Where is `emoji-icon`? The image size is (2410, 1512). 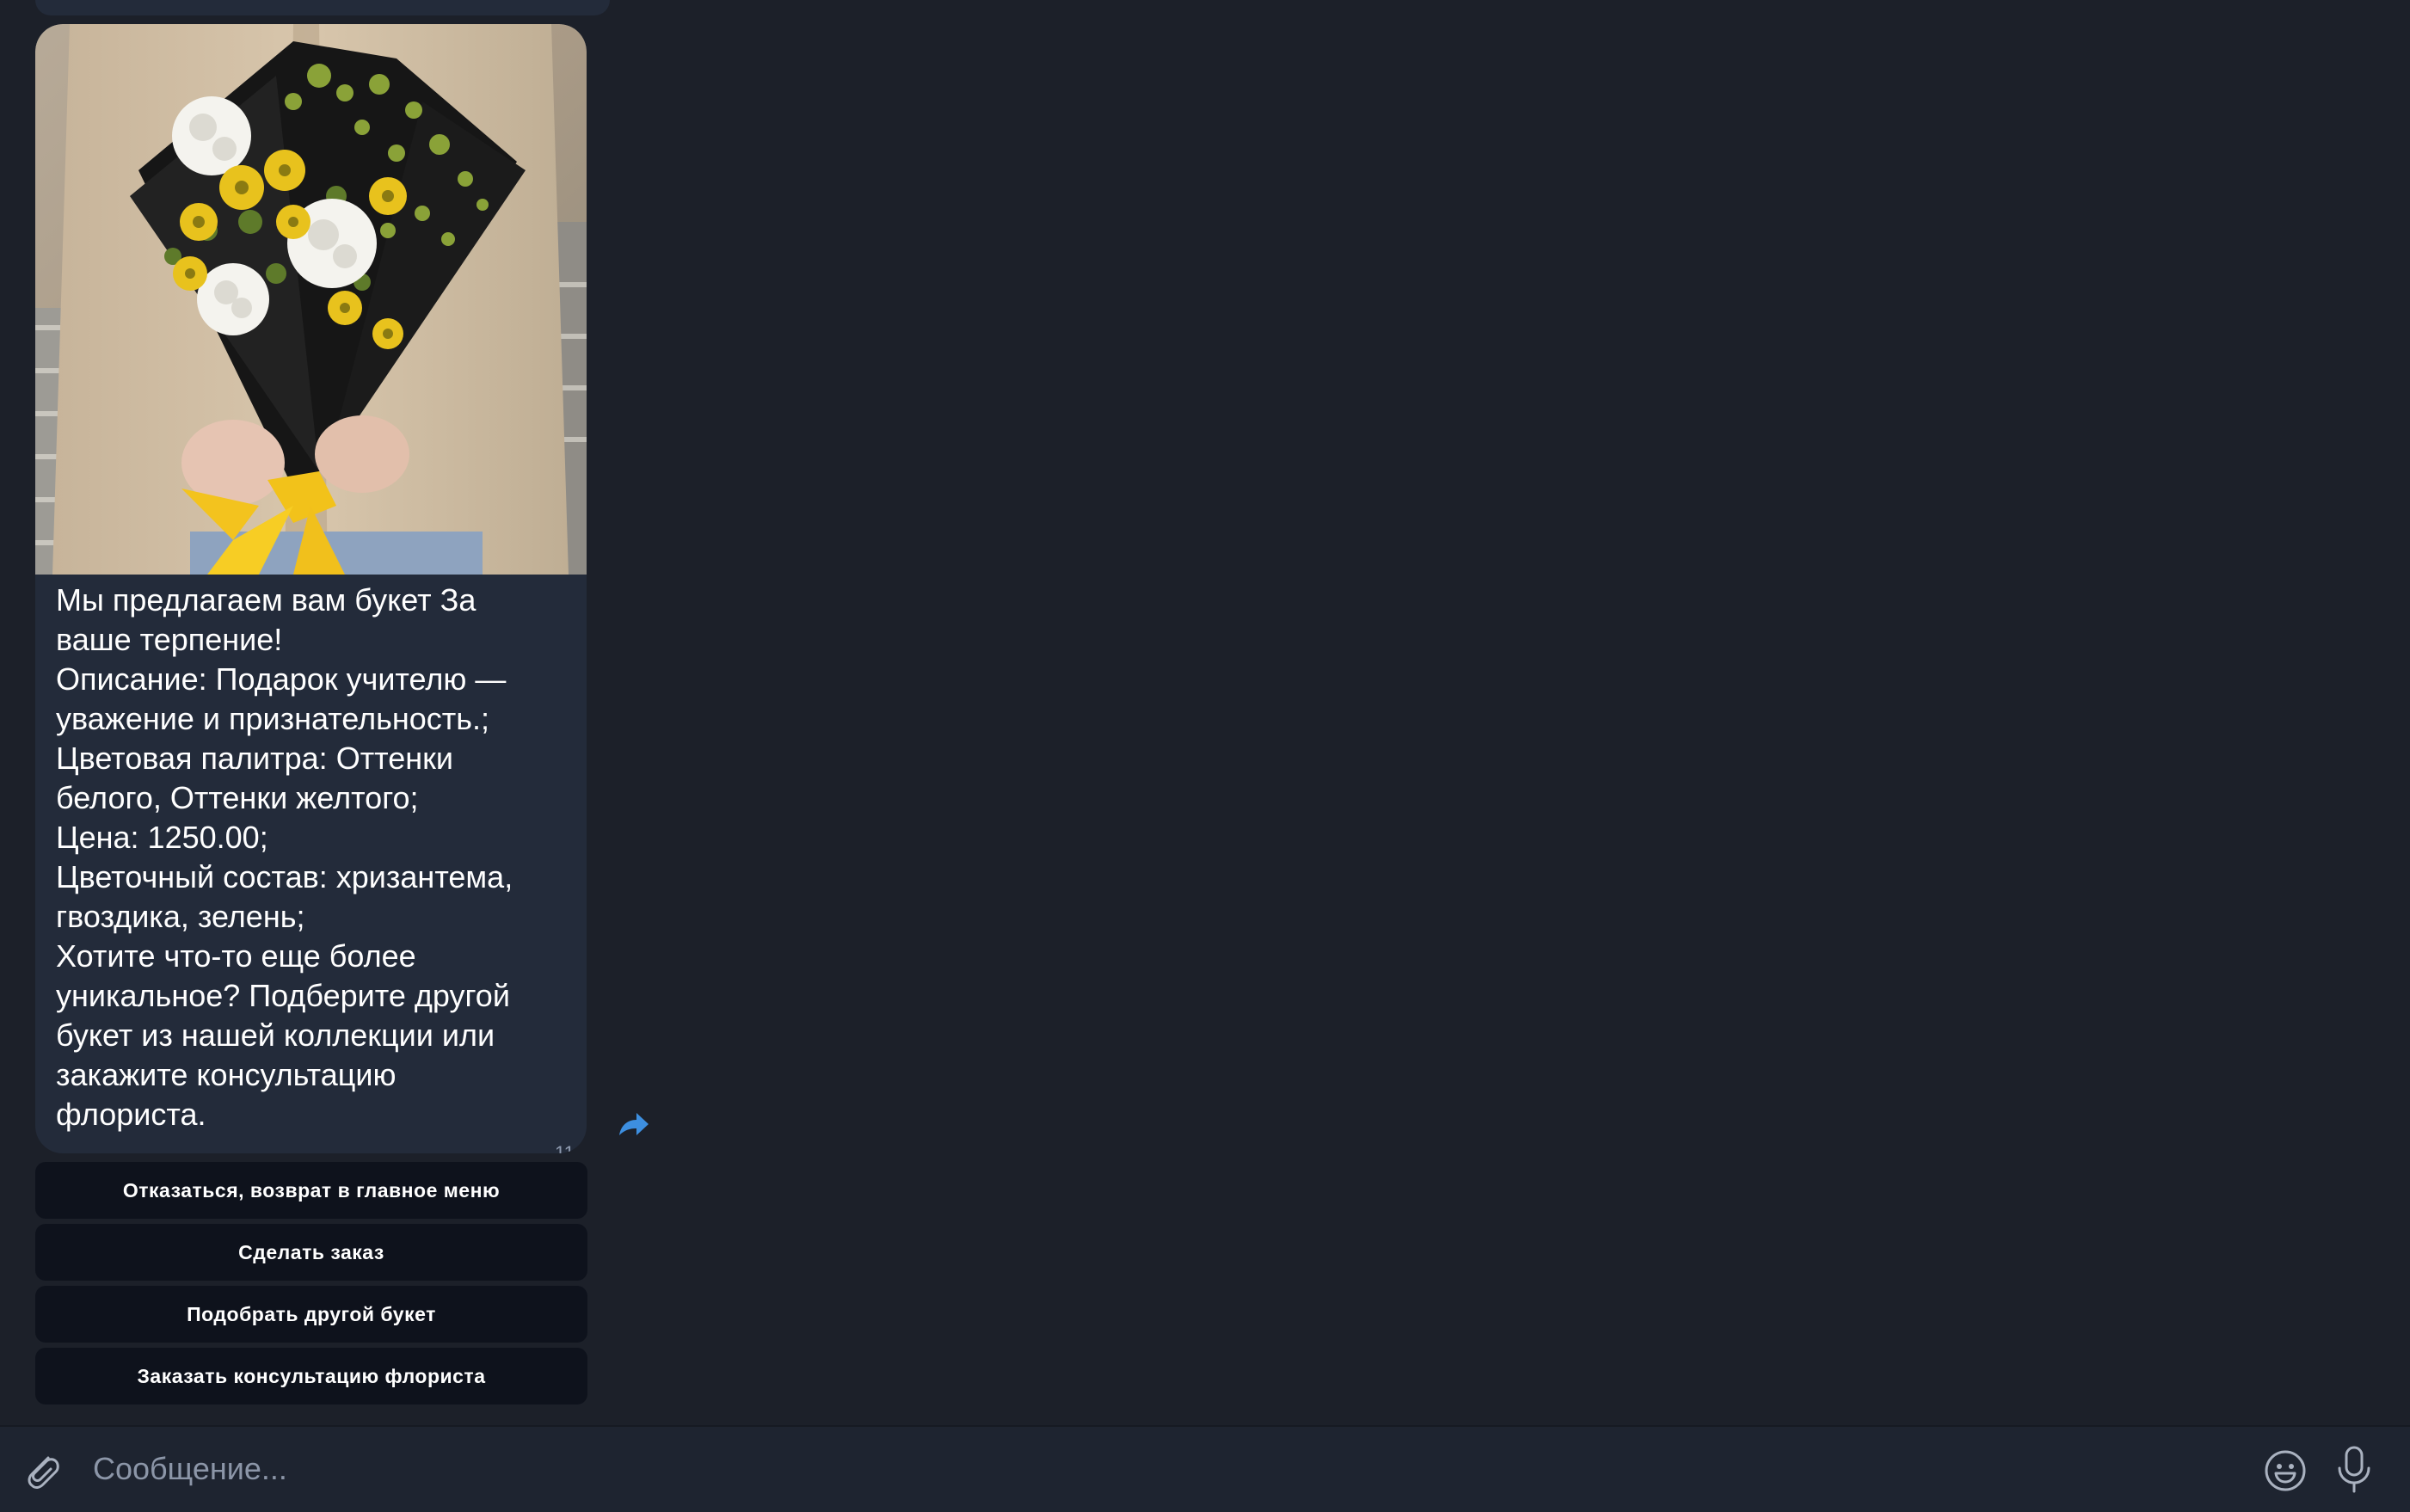
emoji-icon is located at coordinates (2286, 1470).